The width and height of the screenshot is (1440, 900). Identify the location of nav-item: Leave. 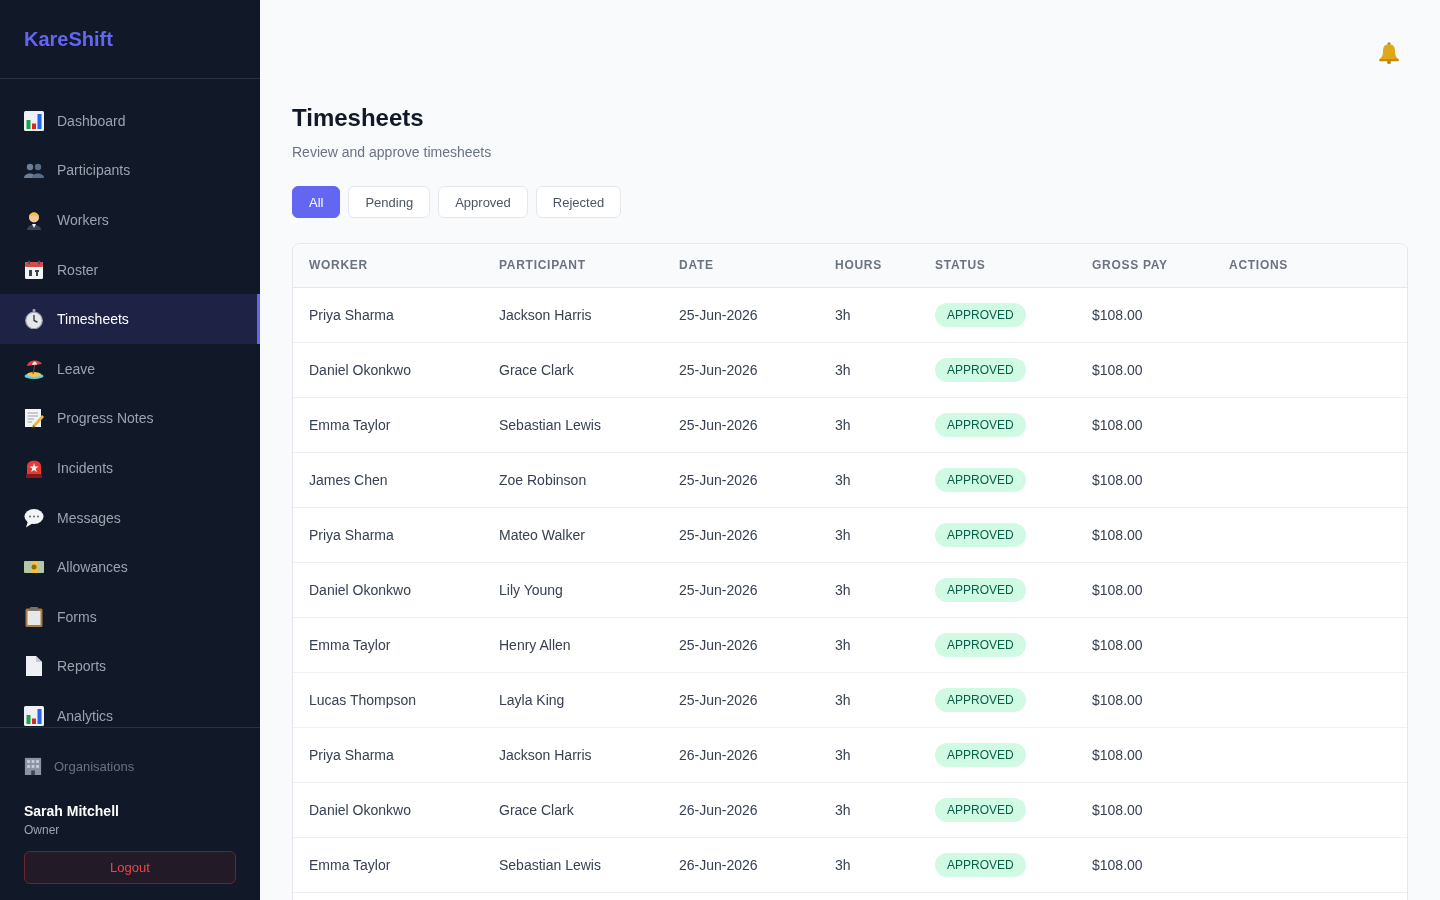
(130, 368).